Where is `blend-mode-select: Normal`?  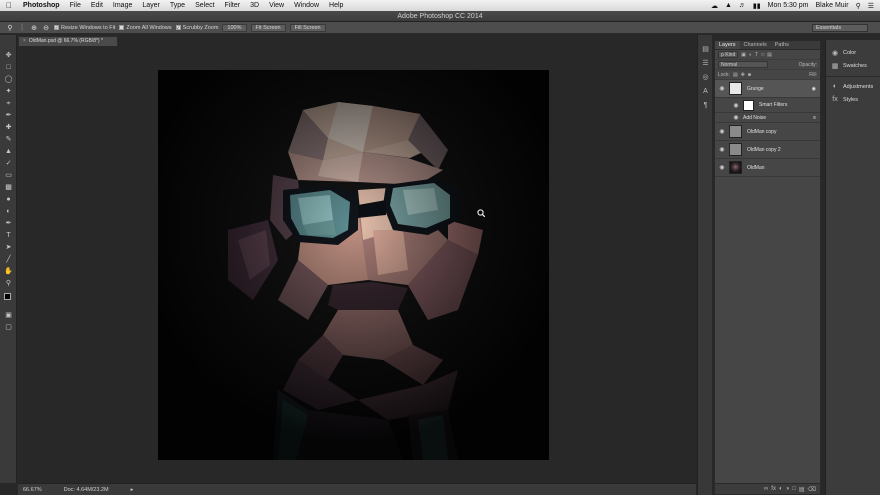
blend-mode-select: Normal is located at coordinates (743, 64).